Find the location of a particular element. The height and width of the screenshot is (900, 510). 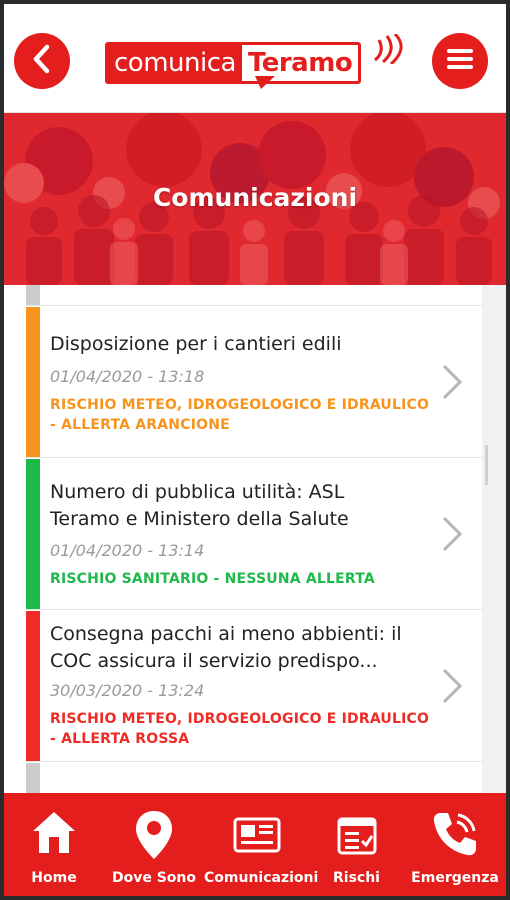

page-title: Comunicazioni is located at coordinates (255, 197).